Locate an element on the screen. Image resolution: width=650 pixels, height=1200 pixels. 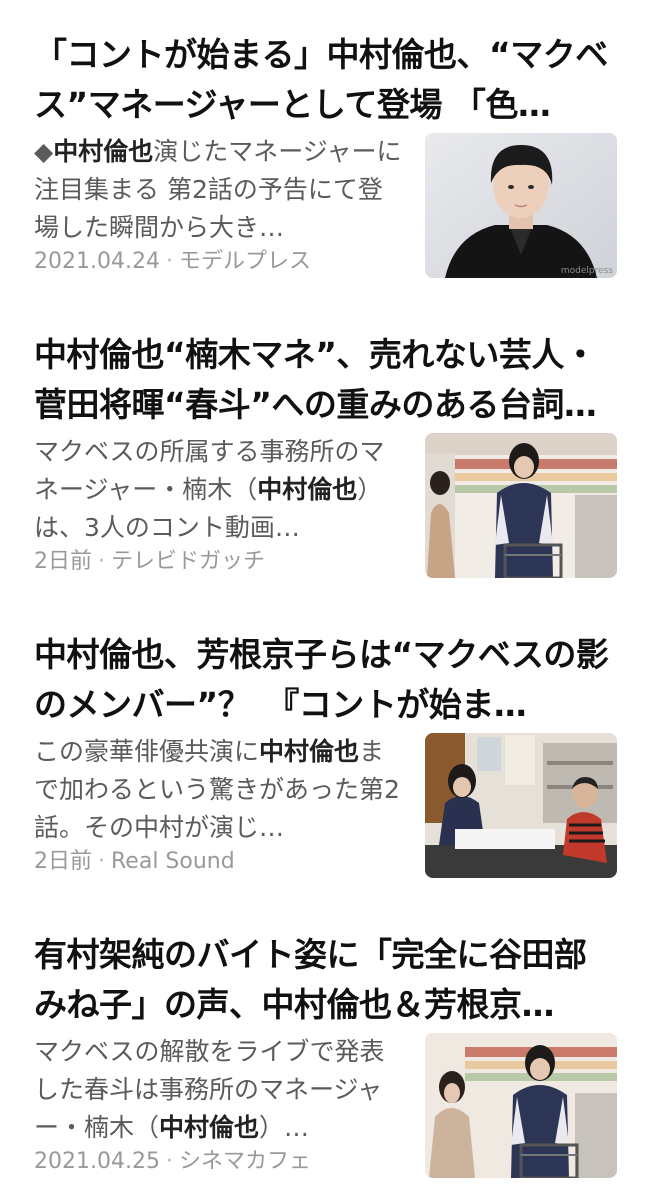
portrait-photo-icon is located at coordinates (521, 205).